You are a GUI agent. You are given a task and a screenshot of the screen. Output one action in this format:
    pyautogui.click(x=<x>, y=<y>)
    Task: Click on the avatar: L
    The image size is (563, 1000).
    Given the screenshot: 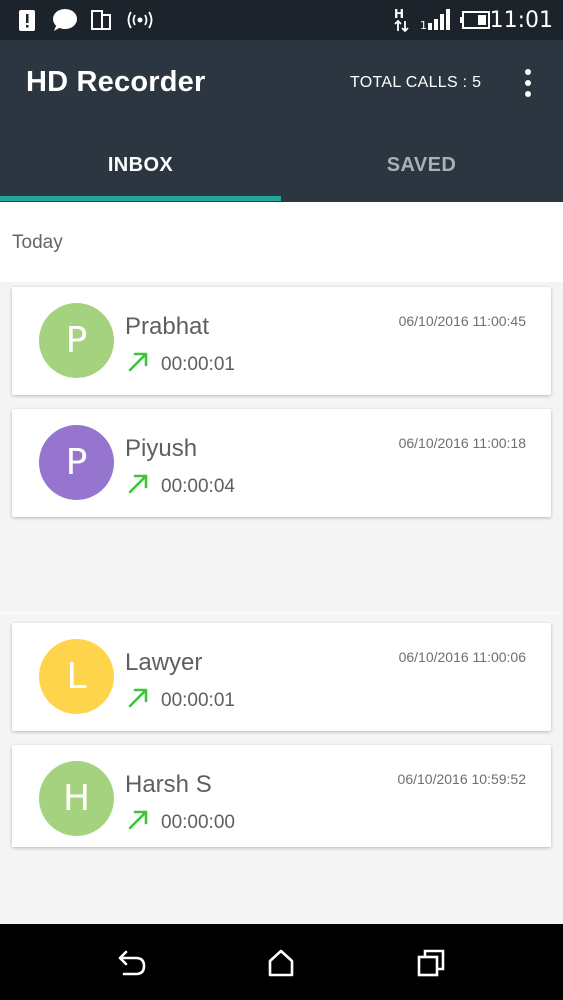 What is the action you would take?
    pyautogui.click(x=76, y=676)
    